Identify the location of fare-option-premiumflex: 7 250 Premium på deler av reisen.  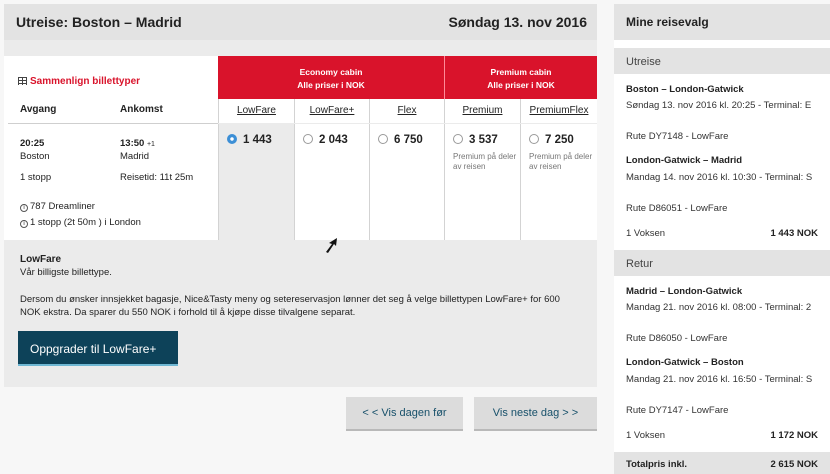
(558, 182).